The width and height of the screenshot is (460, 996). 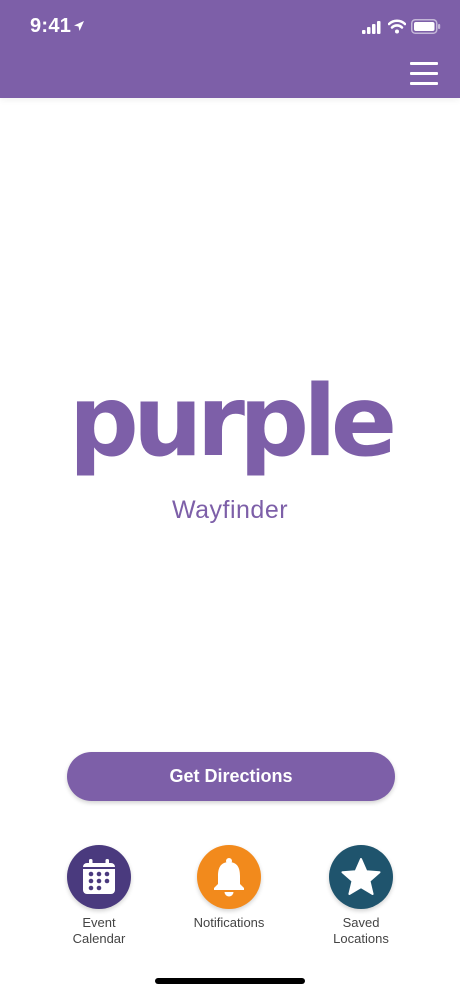 I want to click on logo-subtitle: Wayfinder, so click(x=230, y=510).